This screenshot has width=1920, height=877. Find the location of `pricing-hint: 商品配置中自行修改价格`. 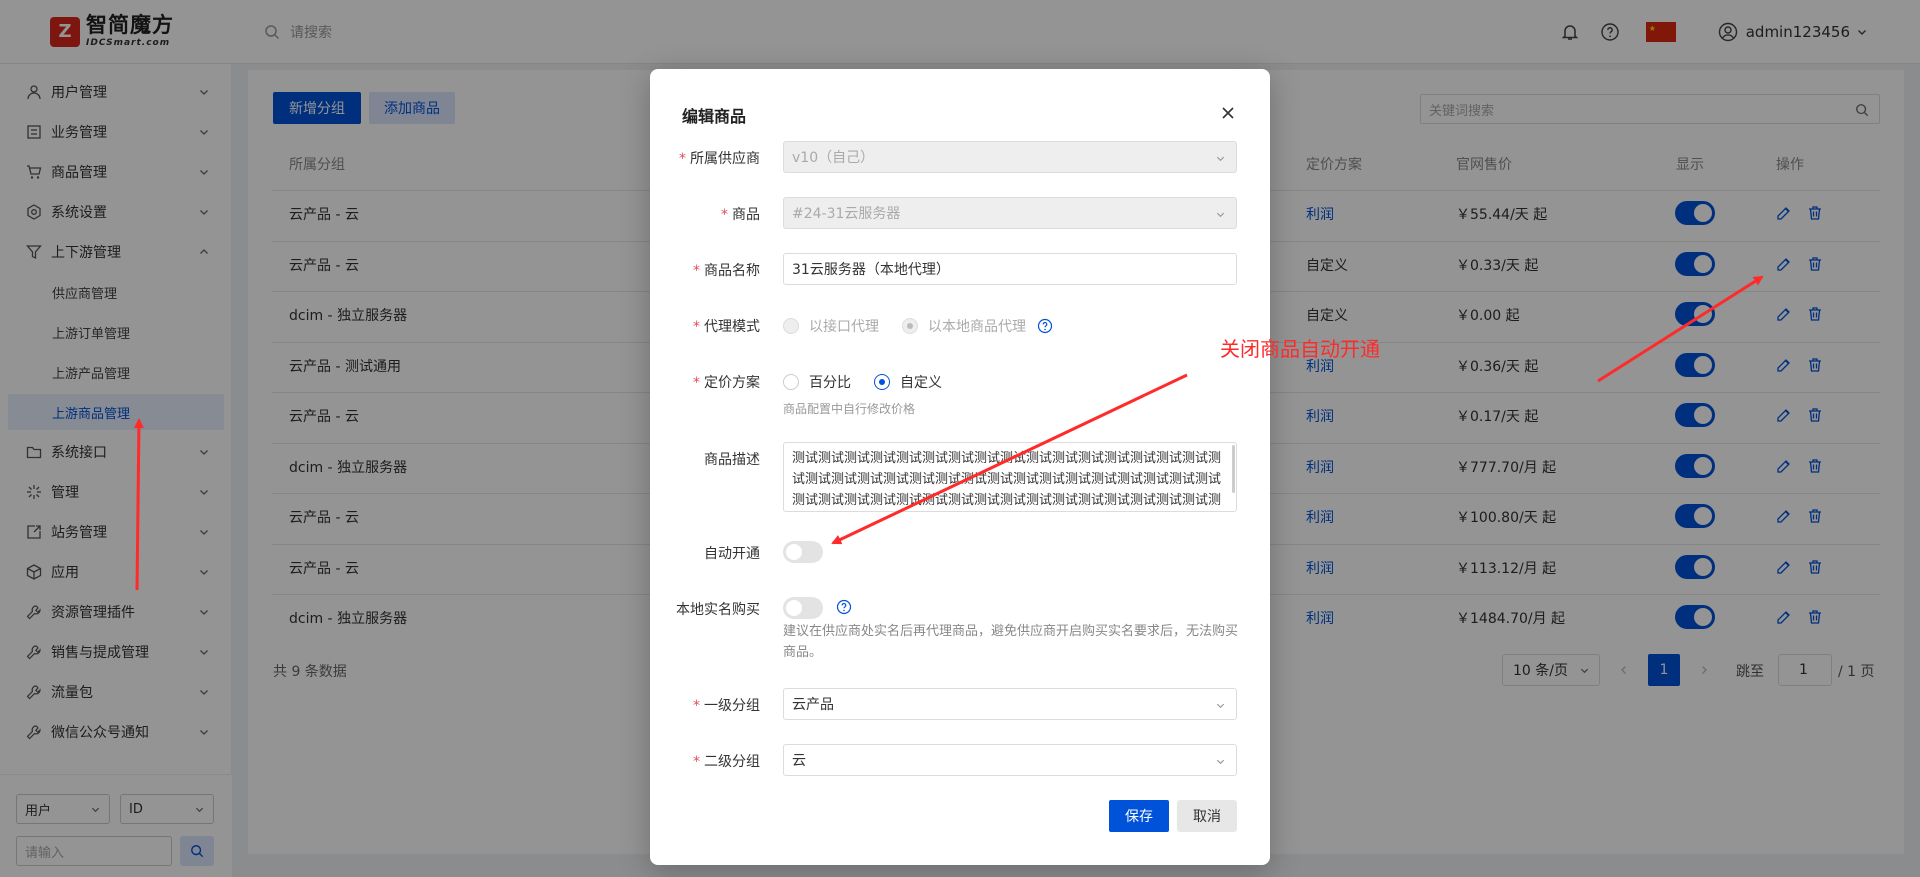

pricing-hint: 商品配置中自行修改价格 is located at coordinates (849, 409).